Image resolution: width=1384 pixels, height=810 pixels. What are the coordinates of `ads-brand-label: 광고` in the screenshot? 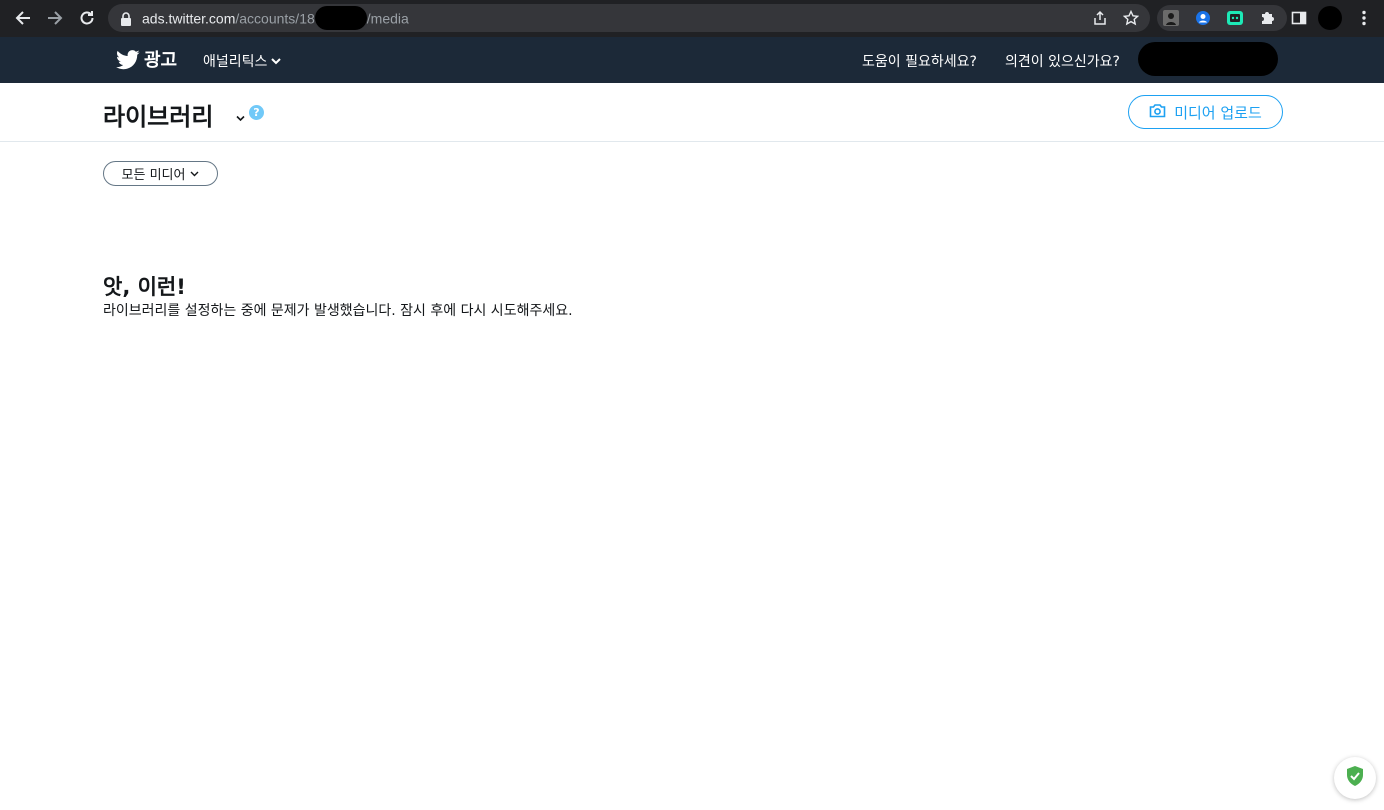 It's located at (160, 59).